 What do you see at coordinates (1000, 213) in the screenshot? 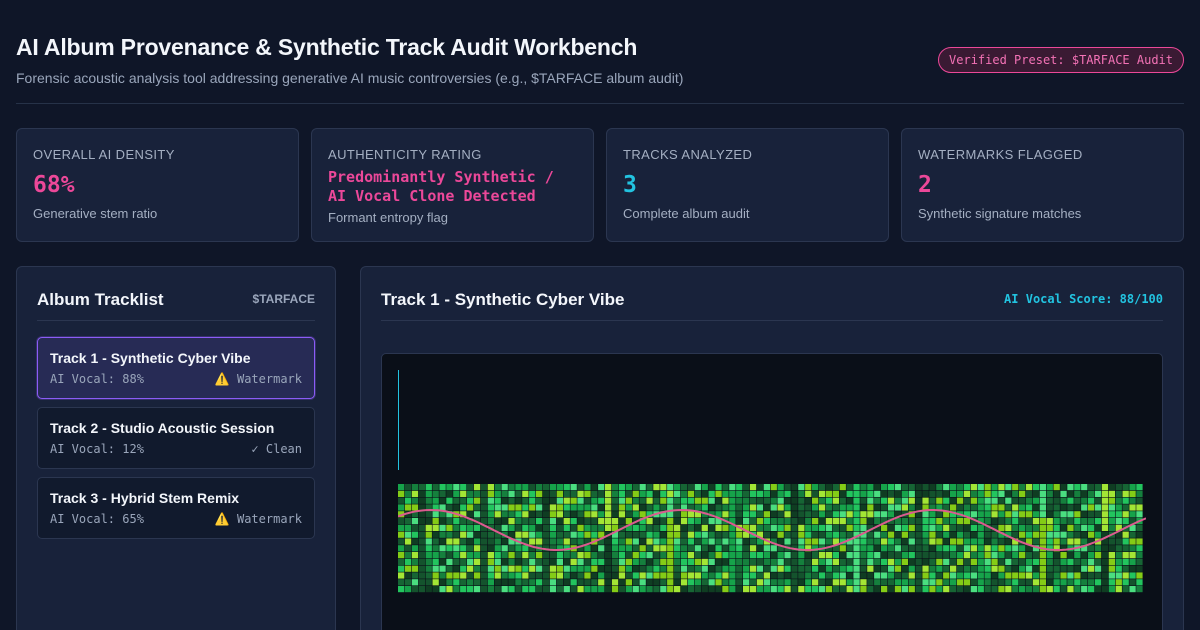
I see `stat-sub: Synthetic signature matches` at bounding box center [1000, 213].